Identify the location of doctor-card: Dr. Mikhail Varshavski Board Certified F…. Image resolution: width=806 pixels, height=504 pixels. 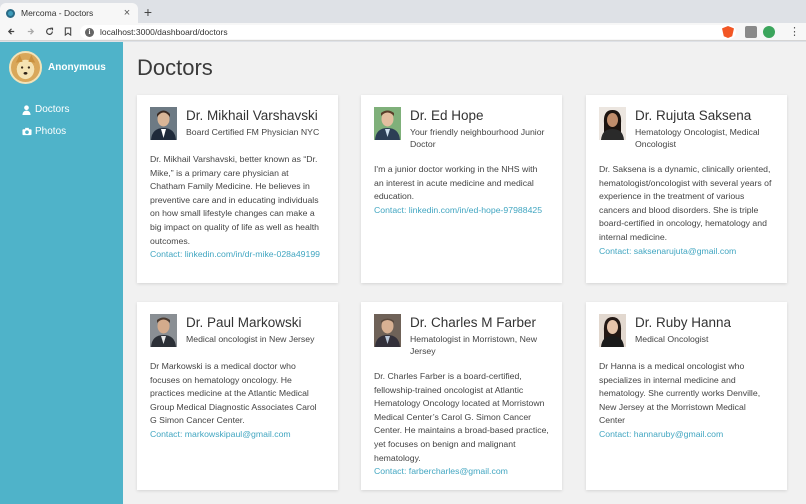
(237, 189).